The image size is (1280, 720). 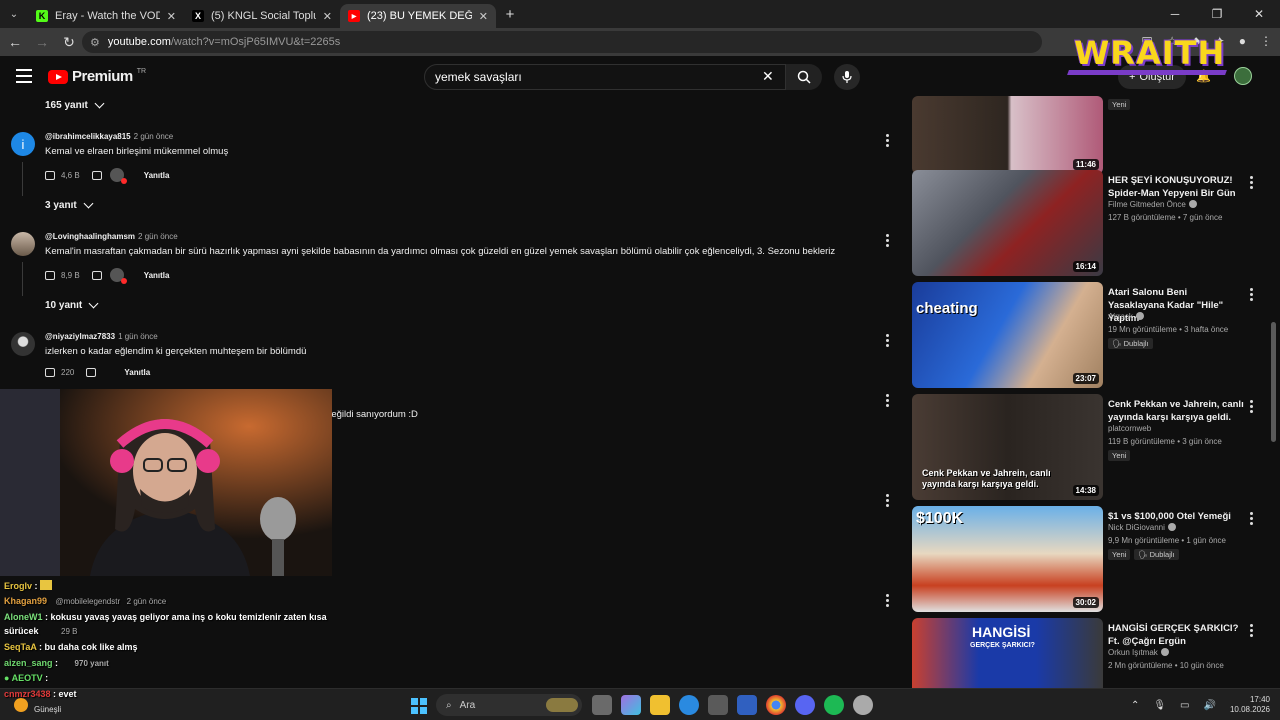 What do you see at coordinates (776, 705) in the screenshot?
I see `chrome-icon` at bounding box center [776, 705].